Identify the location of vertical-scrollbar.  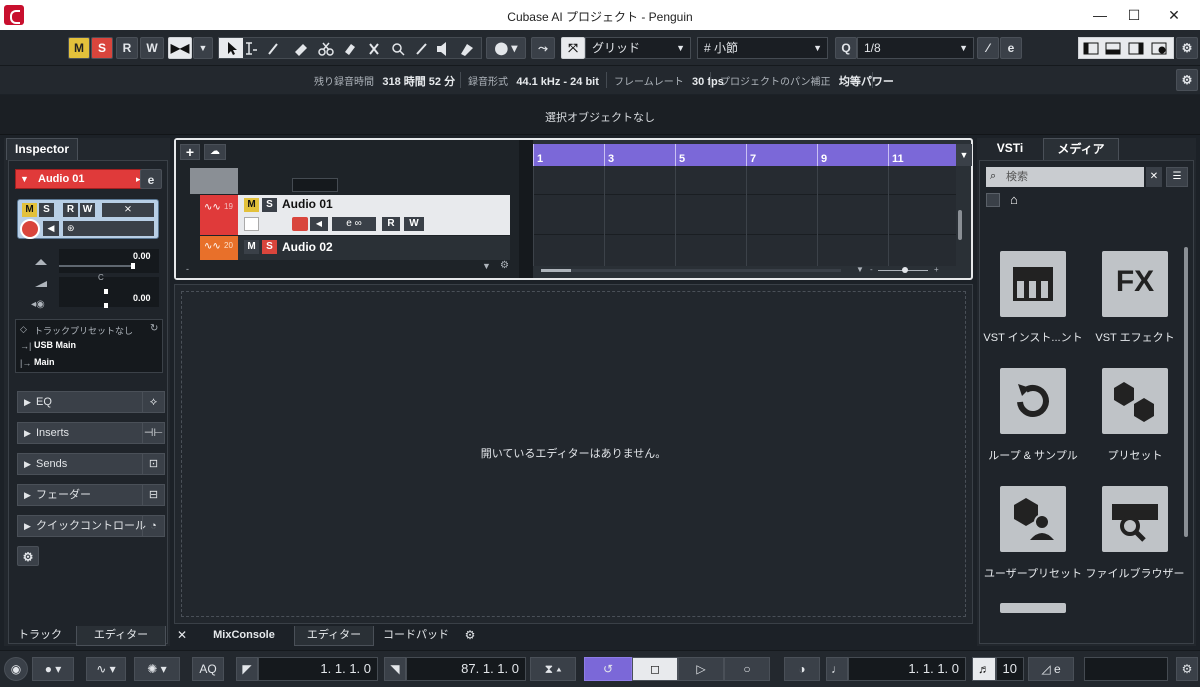
(960, 225).